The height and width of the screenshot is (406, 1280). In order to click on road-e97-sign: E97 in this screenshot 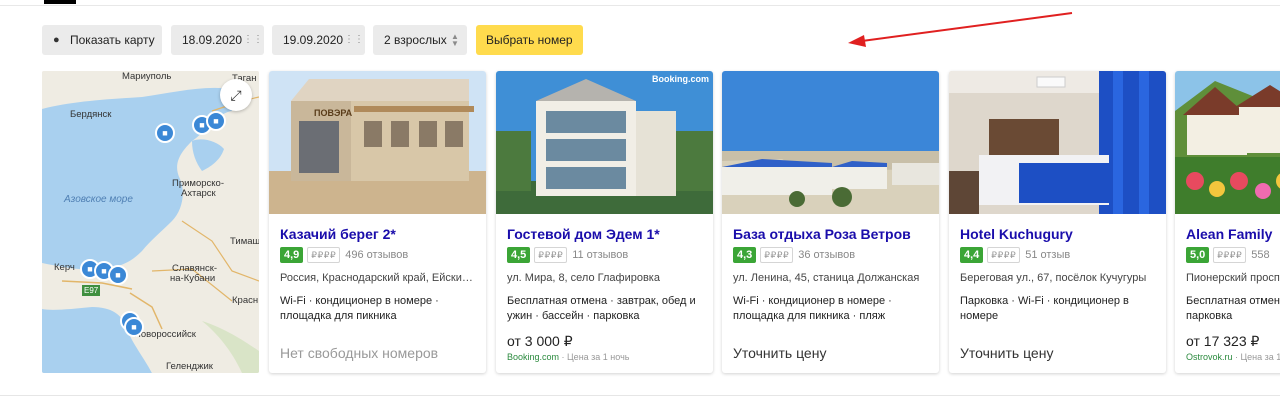, I will do `click(91, 290)`.